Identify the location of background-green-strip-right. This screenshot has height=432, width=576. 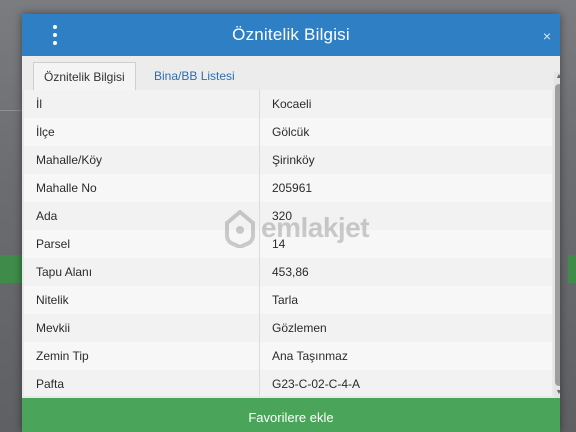
(572, 269).